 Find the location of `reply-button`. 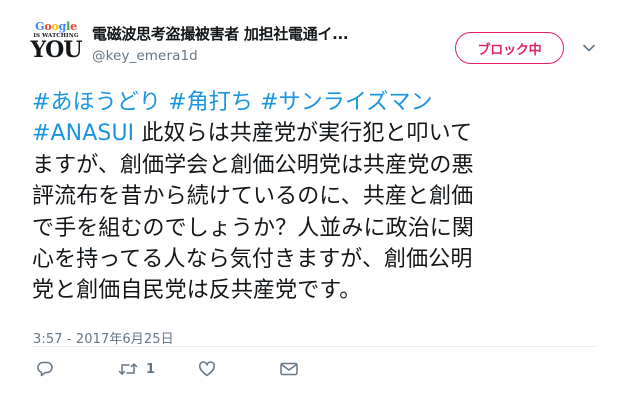

reply-button is located at coordinates (45, 369).